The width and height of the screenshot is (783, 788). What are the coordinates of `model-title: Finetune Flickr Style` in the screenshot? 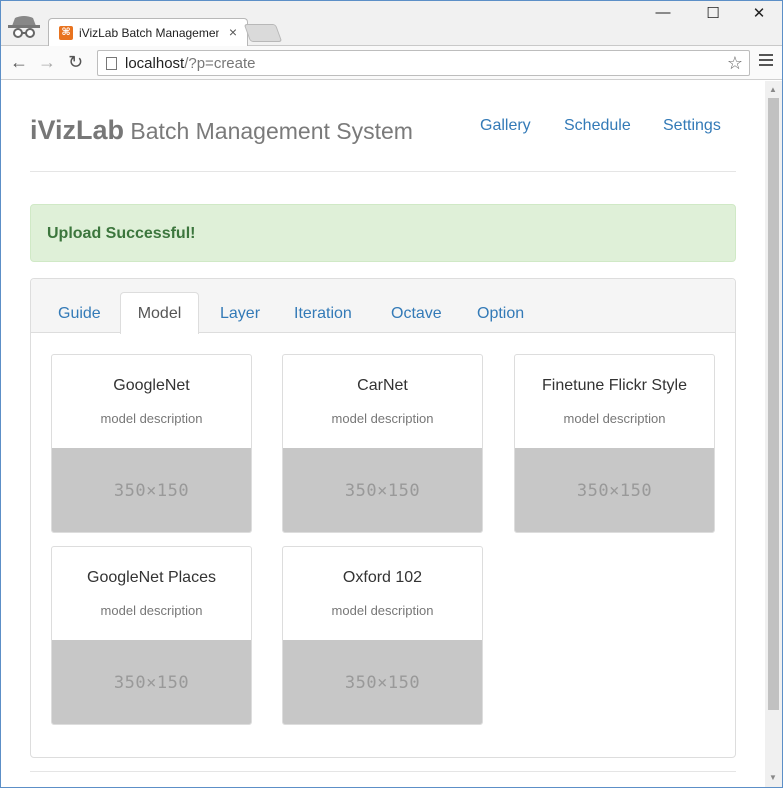 It's located at (614, 385).